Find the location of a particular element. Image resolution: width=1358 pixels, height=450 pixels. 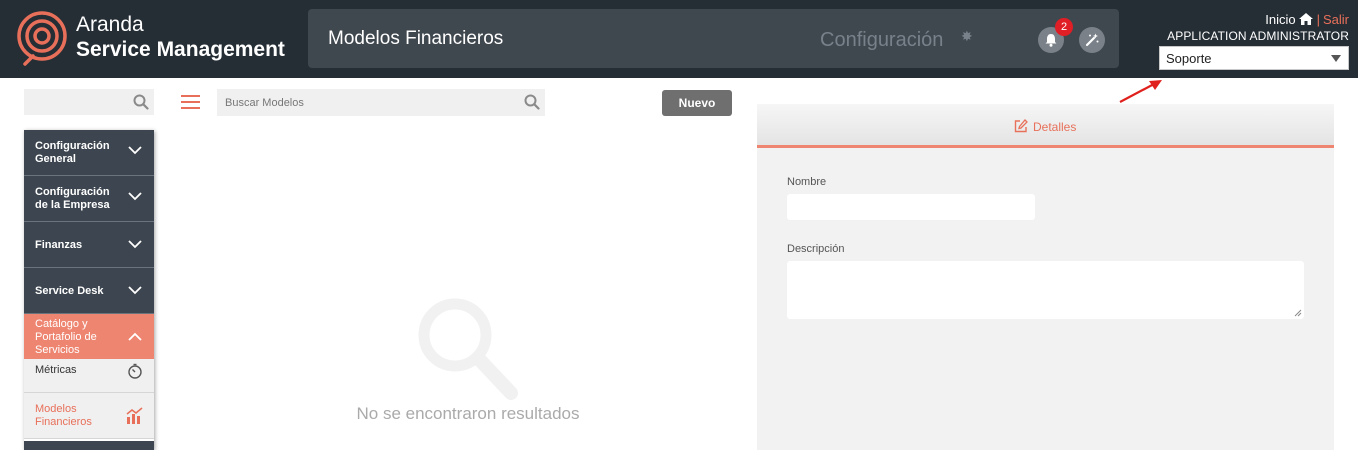

title-bar: Modelos Financieros Configuración ✸ 2 is located at coordinates (713, 38).